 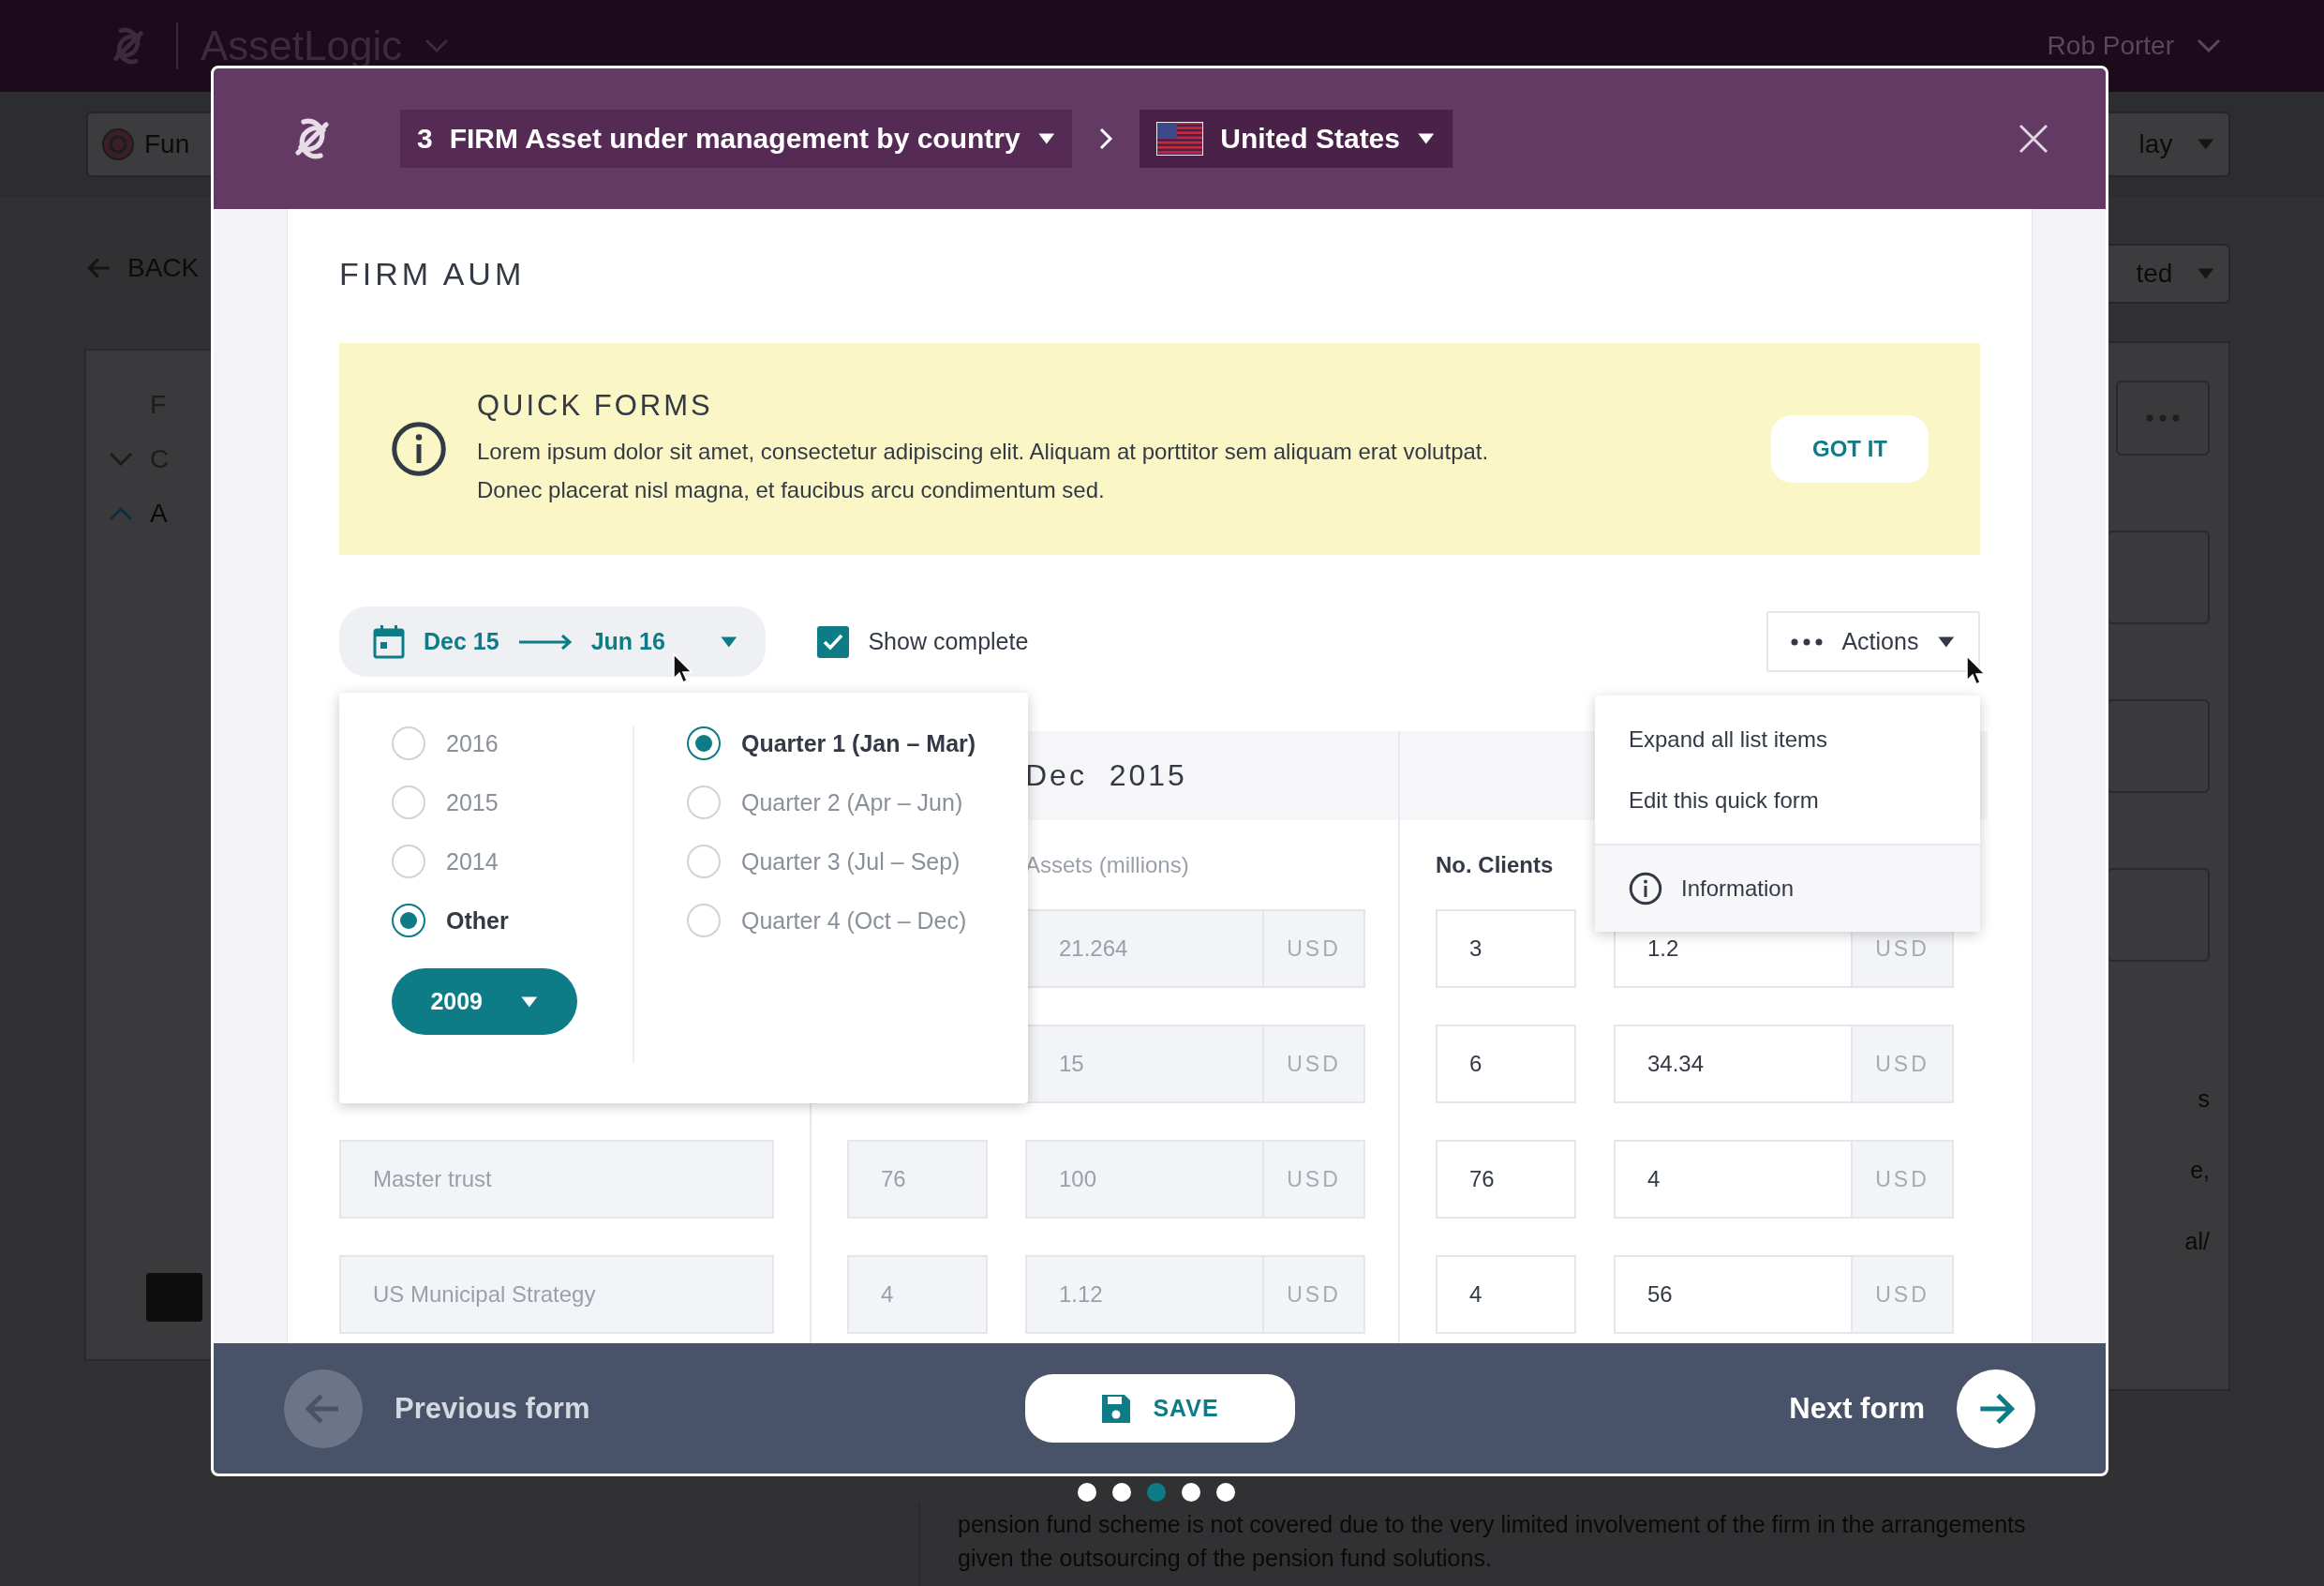 I want to click on show-complete-checkbox, so click(x=833, y=641).